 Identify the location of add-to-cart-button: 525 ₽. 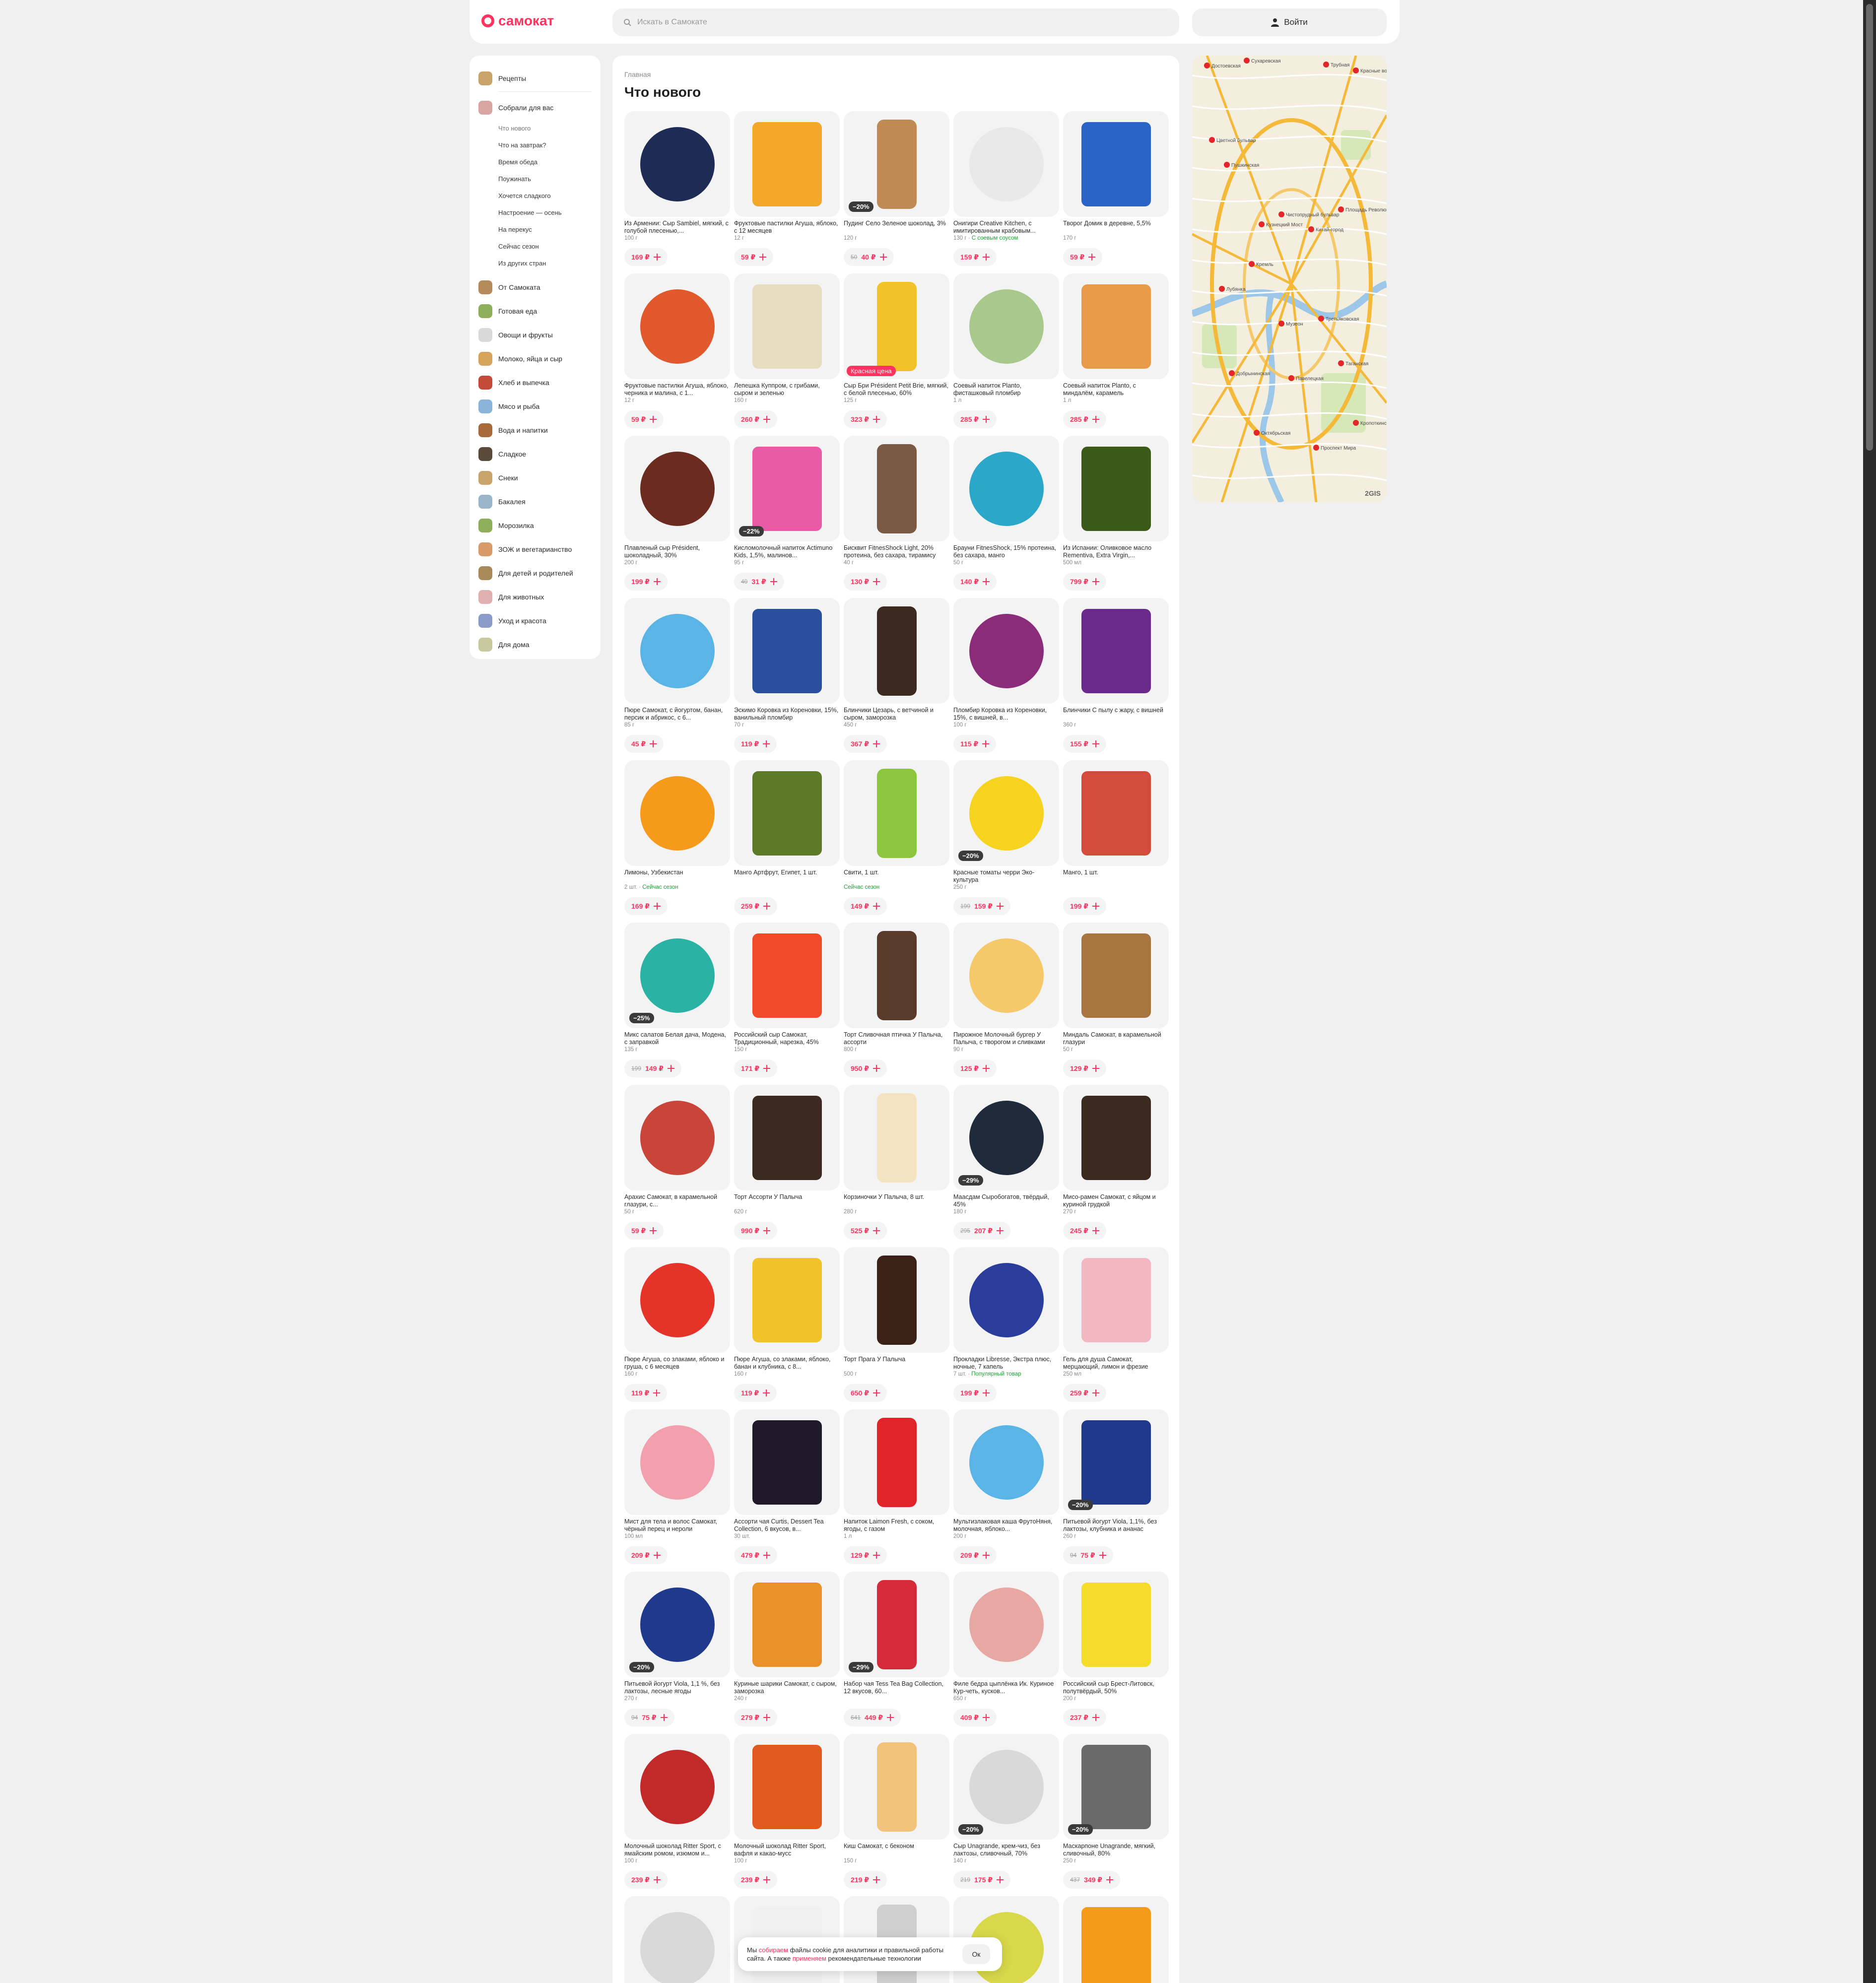
(865, 1231).